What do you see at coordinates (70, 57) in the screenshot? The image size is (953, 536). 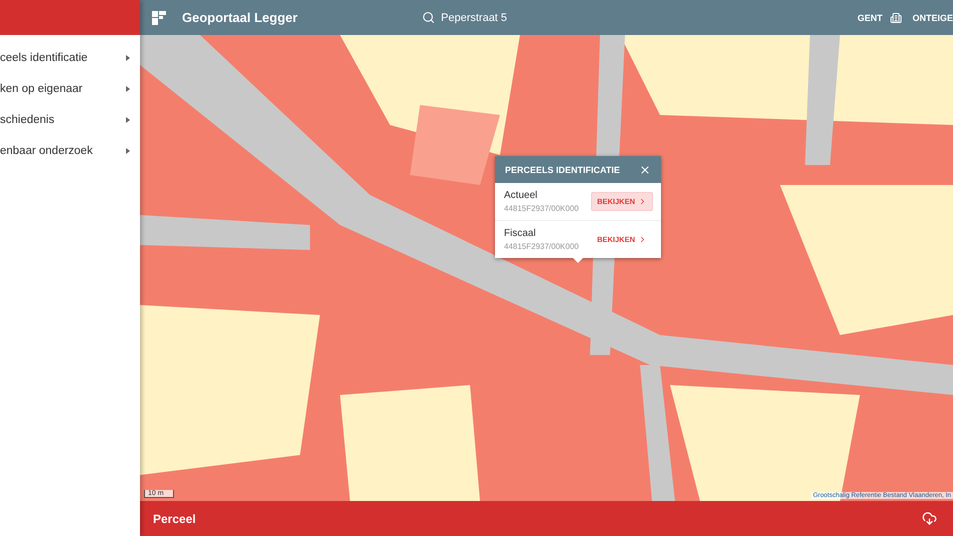 I see `sidebar-item: ceels identificatie` at bounding box center [70, 57].